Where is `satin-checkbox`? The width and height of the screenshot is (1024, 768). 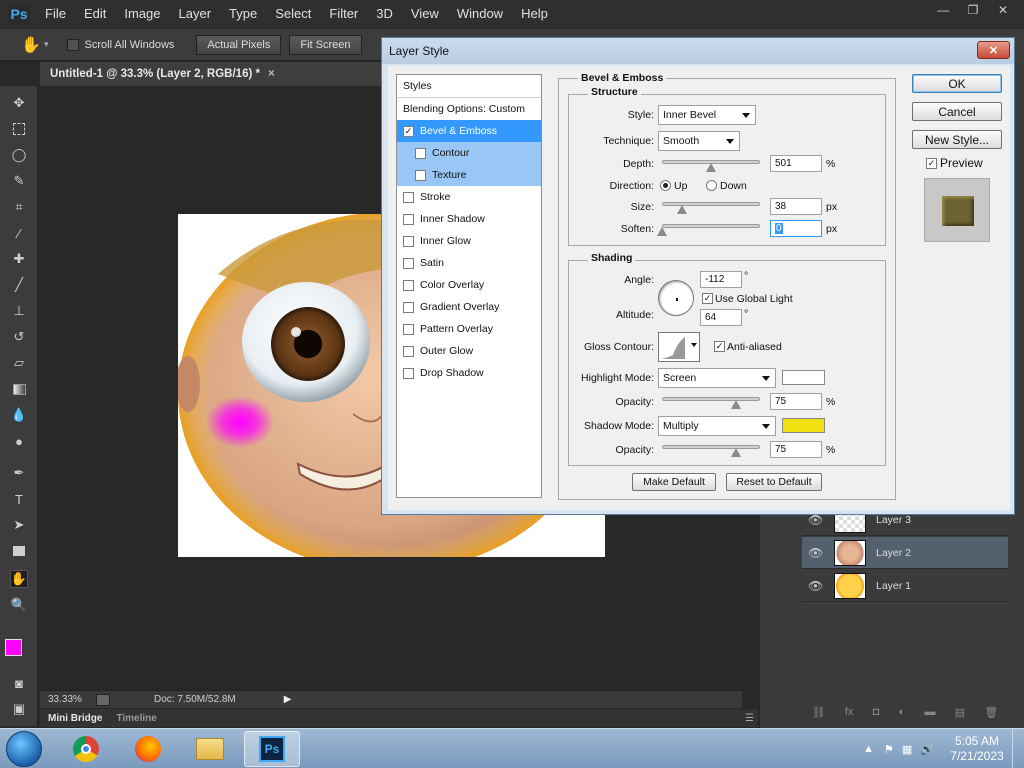
satin-checkbox is located at coordinates (408, 263).